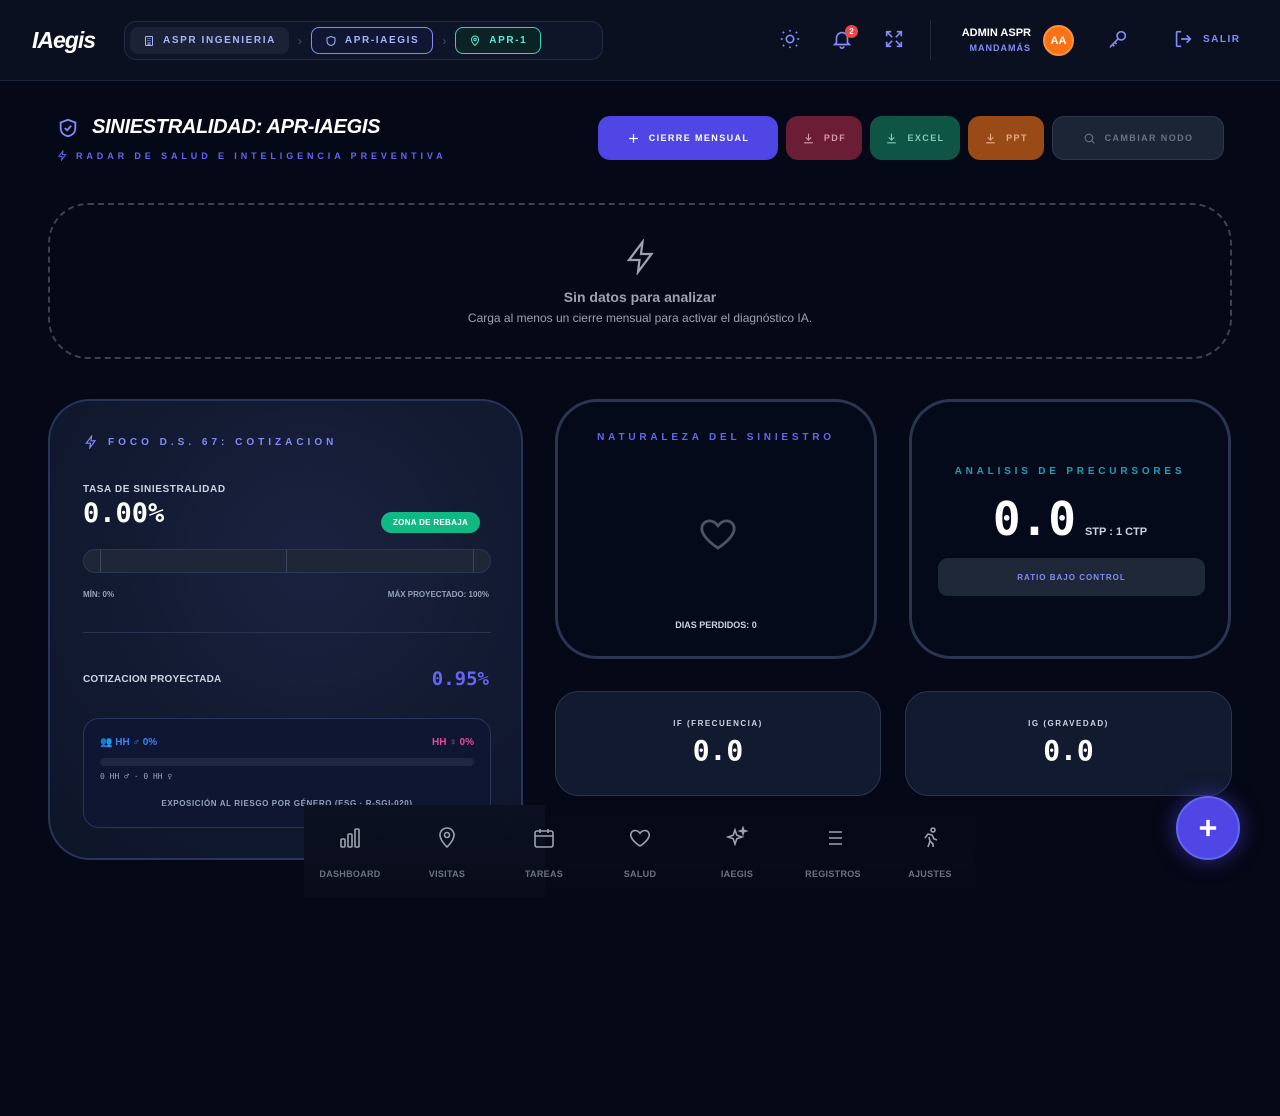 The image size is (1280, 1116). I want to click on nav-tareas: TAREAS, so click(544, 852).